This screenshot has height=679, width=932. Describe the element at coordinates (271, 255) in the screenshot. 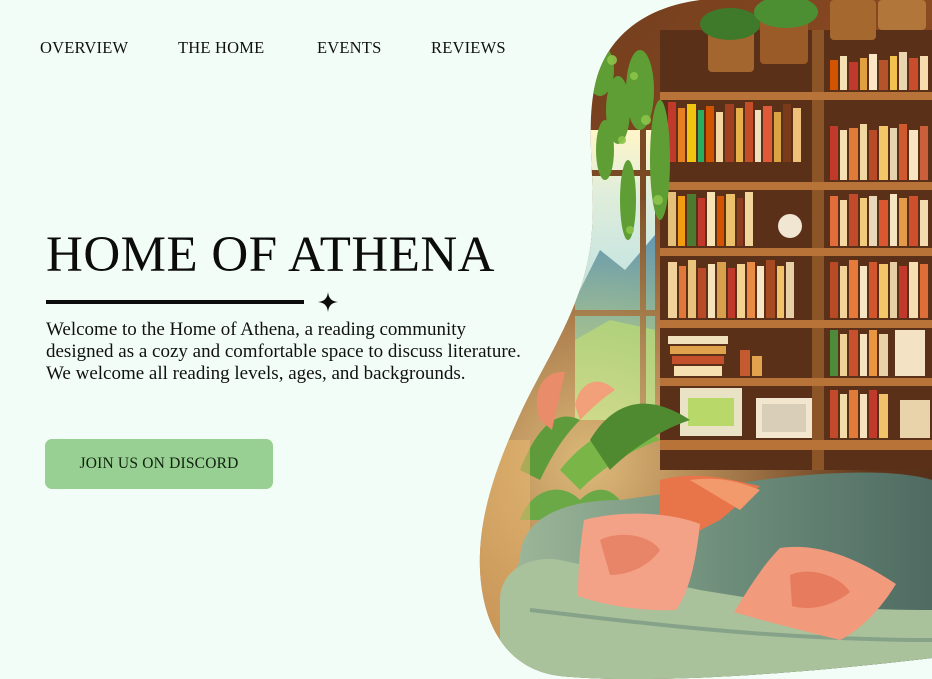

I see `page-title: HOME OF ATHENA` at that location.